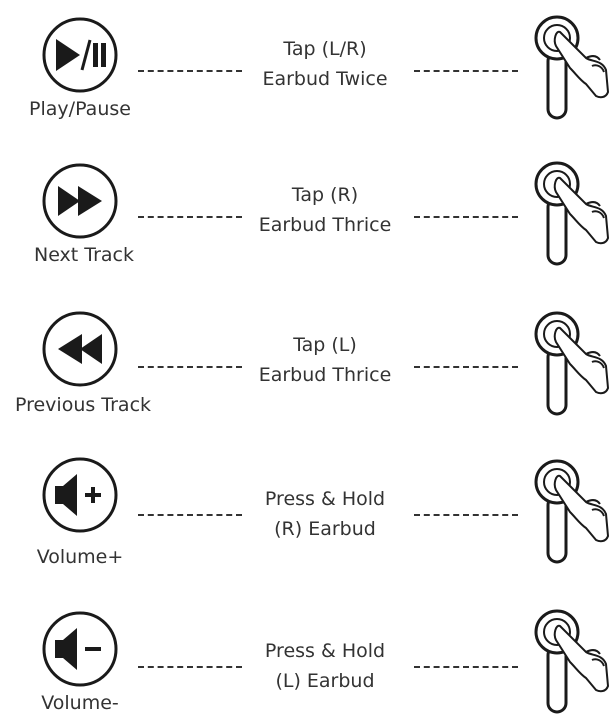  What do you see at coordinates (80, 703) in the screenshot?
I see `function-label: Volume-` at bounding box center [80, 703].